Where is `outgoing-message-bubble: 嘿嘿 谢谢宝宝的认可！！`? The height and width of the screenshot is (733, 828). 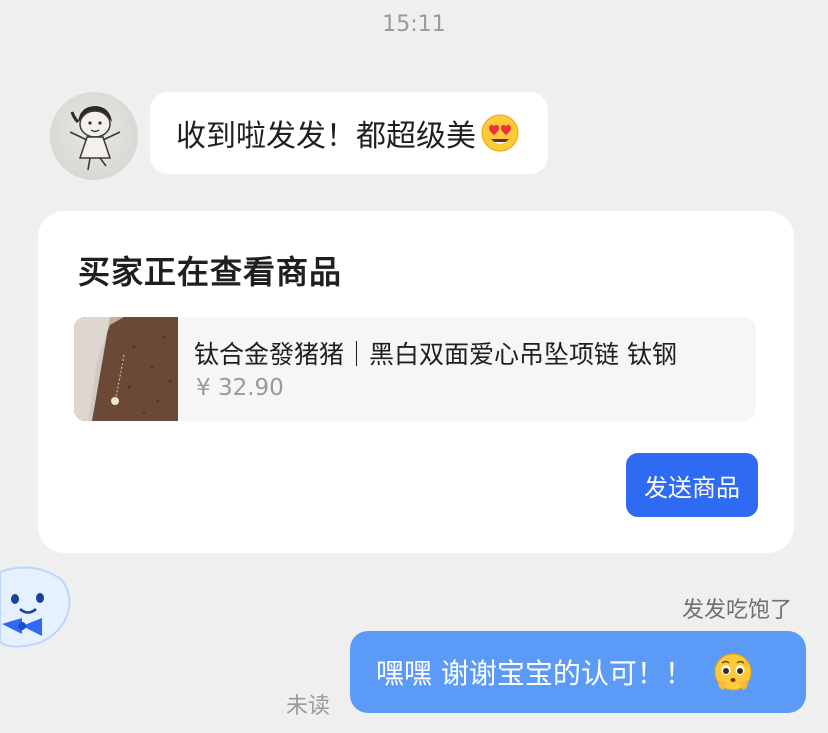 outgoing-message-bubble: 嘿嘿 谢谢宝宝的认可！！ is located at coordinates (578, 672).